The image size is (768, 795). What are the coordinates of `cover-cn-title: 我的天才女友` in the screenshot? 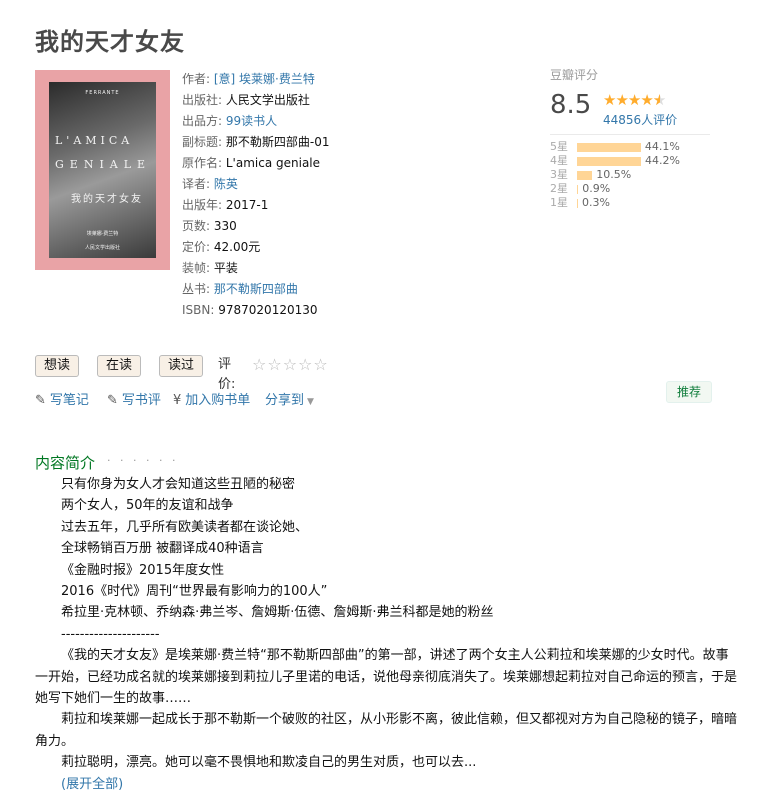 It's located at (107, 199).